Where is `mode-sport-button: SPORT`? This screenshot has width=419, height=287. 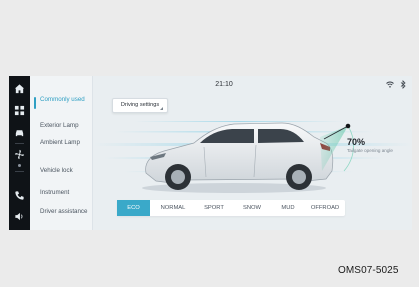
mode-sport-button: SPORT is located at coordinates (214, 208).